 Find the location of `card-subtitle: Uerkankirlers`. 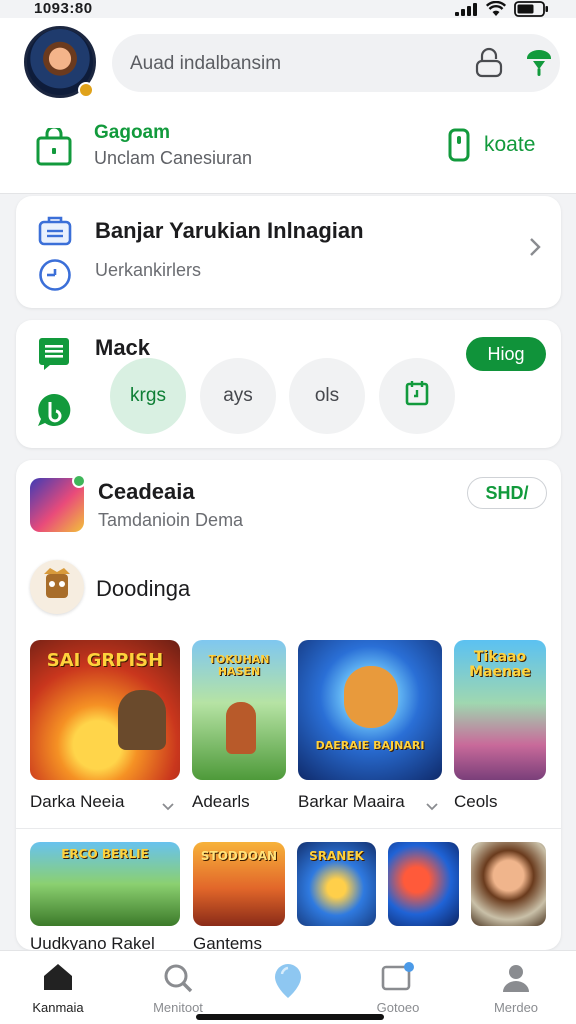

card-subtitle: Uerkankirlers is located at coordinates (148, 270).